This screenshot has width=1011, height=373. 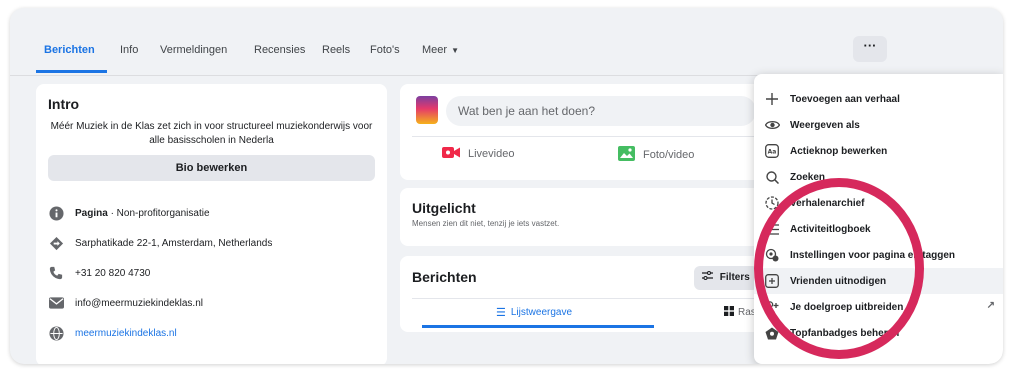 What do you see at coordinates (729, 312) in the screenshot?
I see `grid-icon` at bounding box center [729, 312].